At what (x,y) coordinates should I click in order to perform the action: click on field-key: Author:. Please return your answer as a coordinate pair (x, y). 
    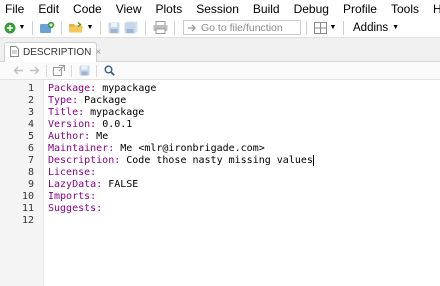
    Looking at the image, I should click on (69, 136).